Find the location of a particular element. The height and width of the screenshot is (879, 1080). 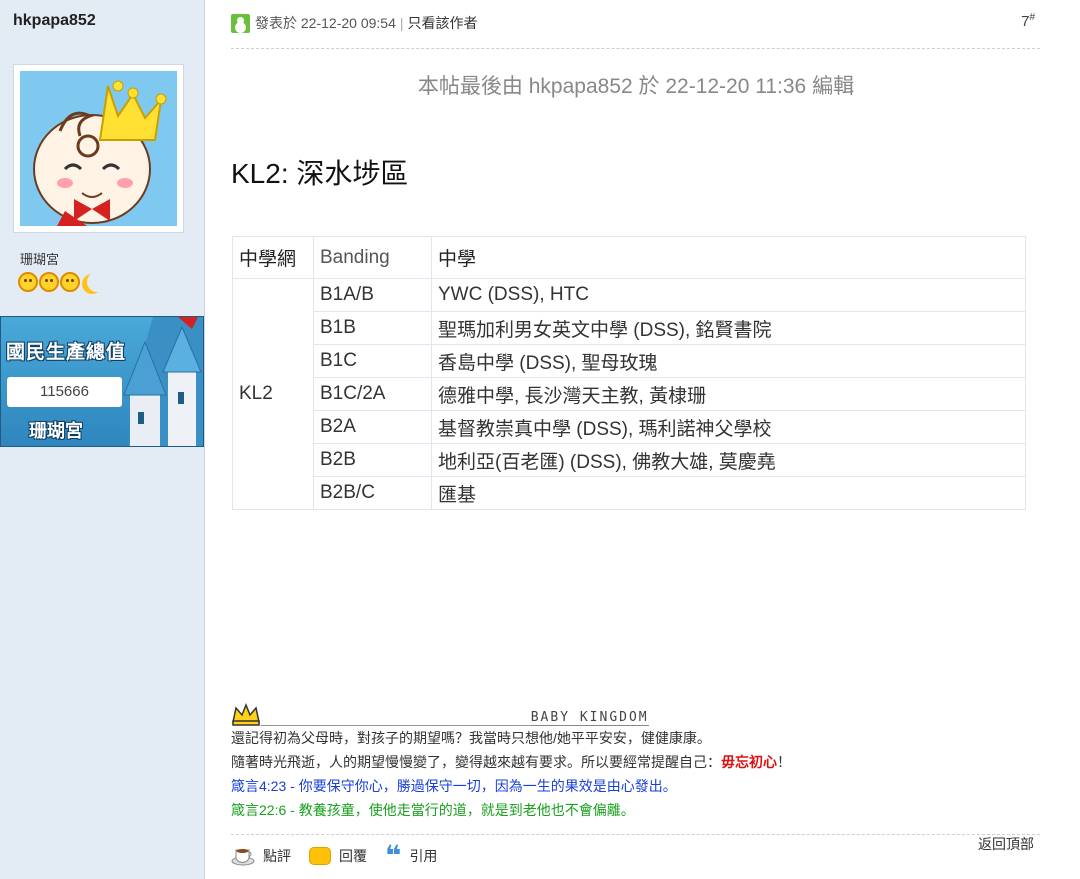

school-cell: 香島中學 (DSS), 聖母玫瑰 is located at coordinates (728, 361).